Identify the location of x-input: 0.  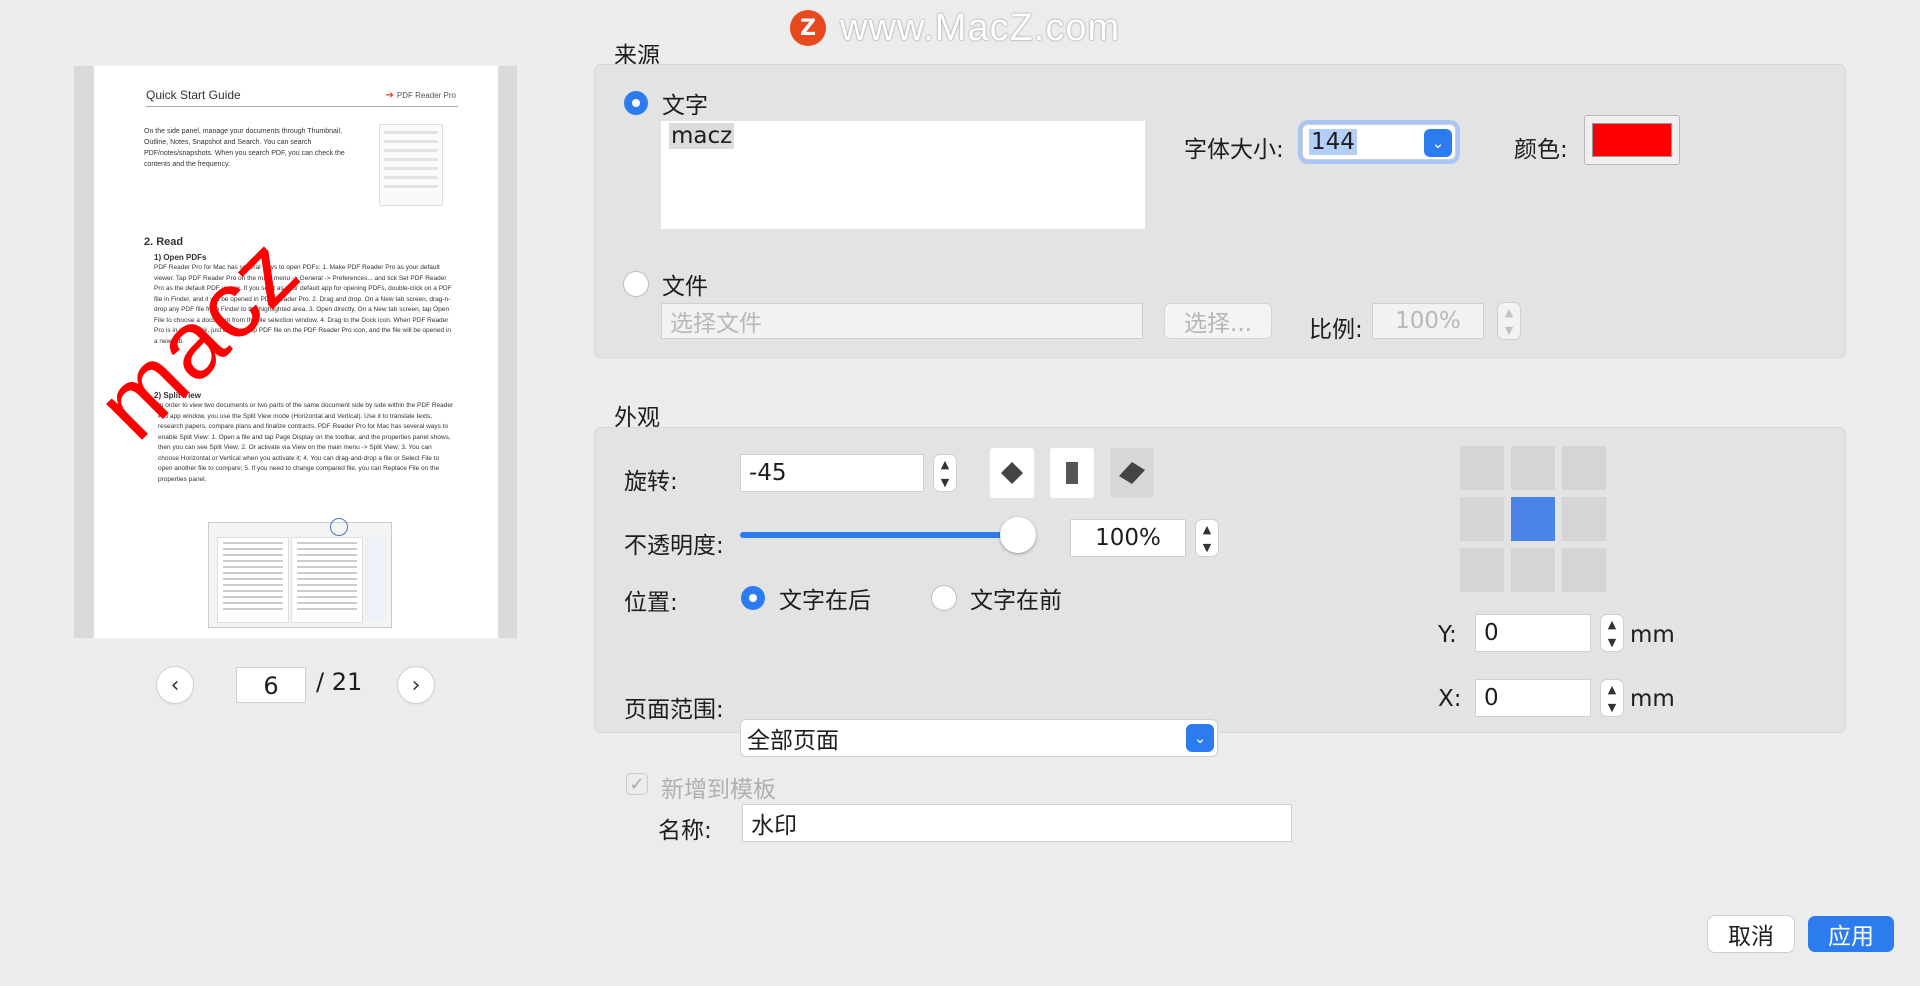
(1533, 698).